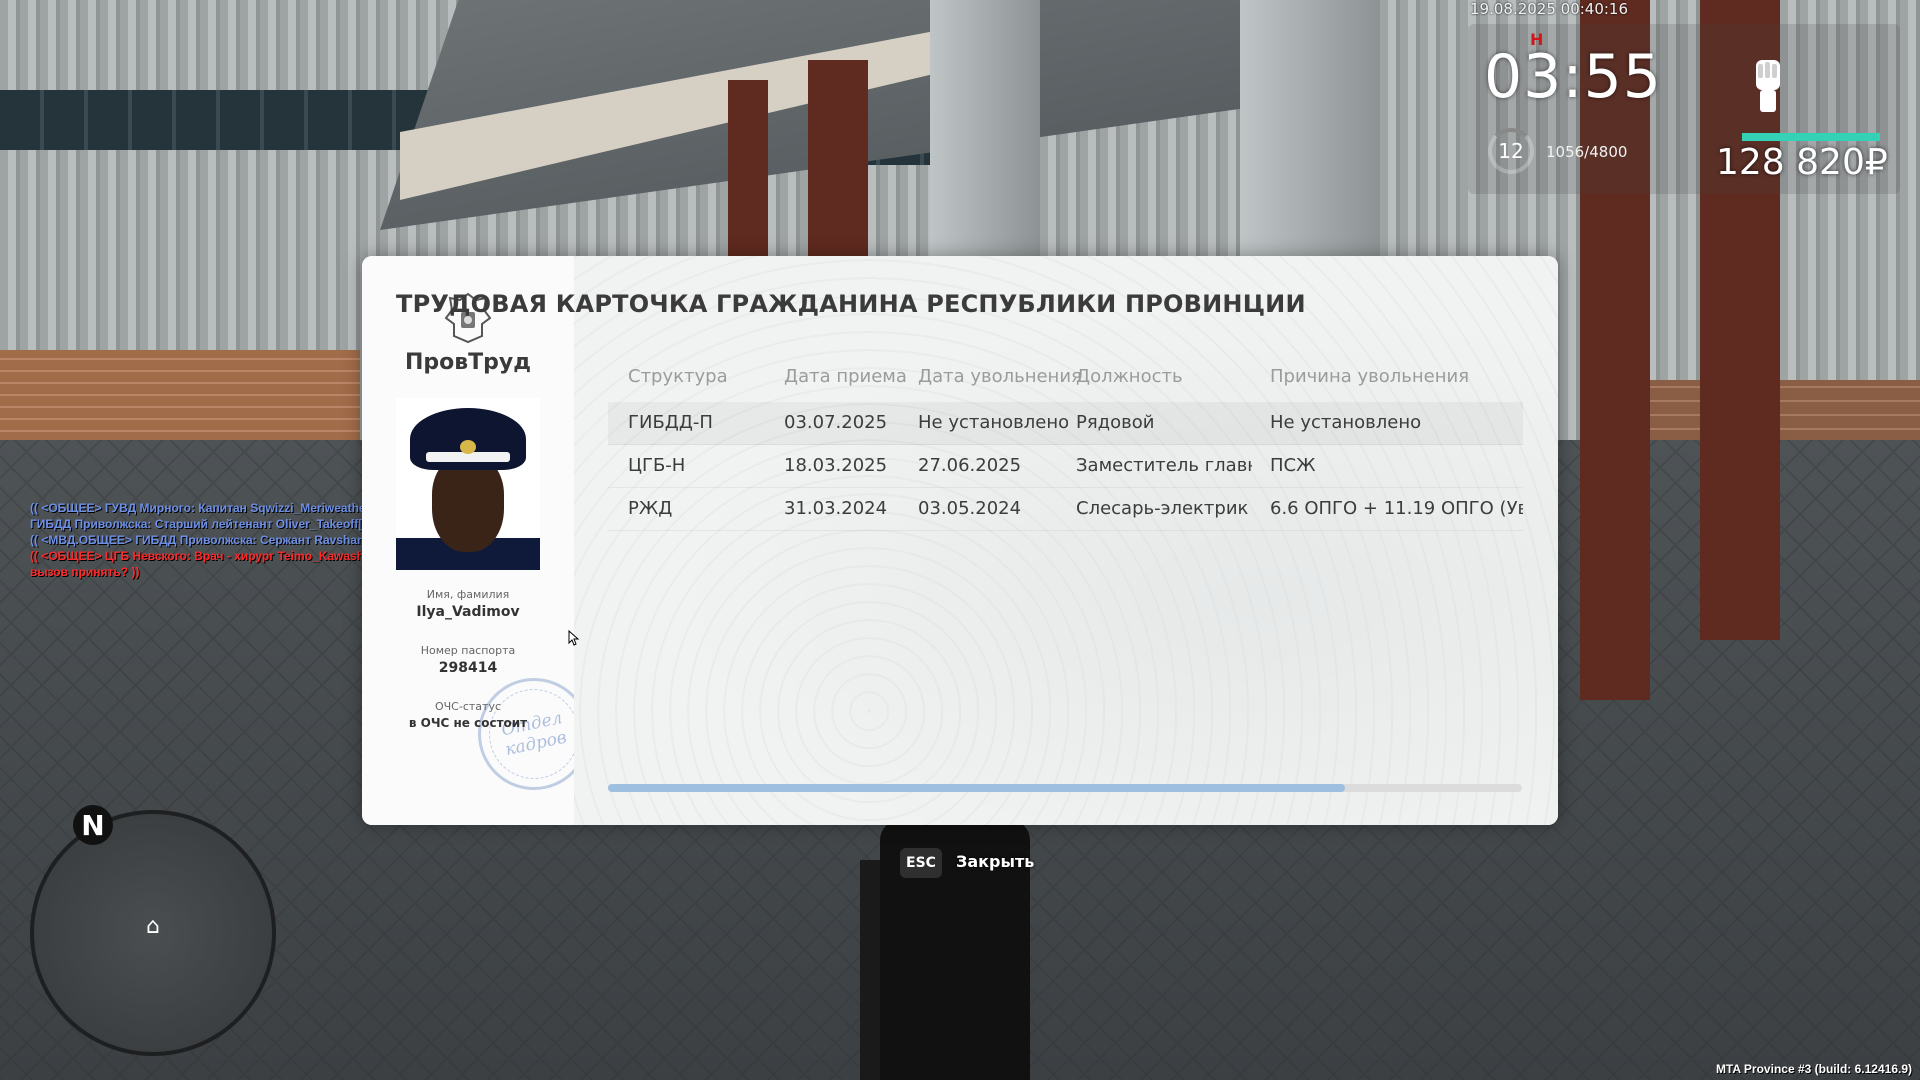  I want to click on passport-label: Номер паспорта, so click(468, 650).